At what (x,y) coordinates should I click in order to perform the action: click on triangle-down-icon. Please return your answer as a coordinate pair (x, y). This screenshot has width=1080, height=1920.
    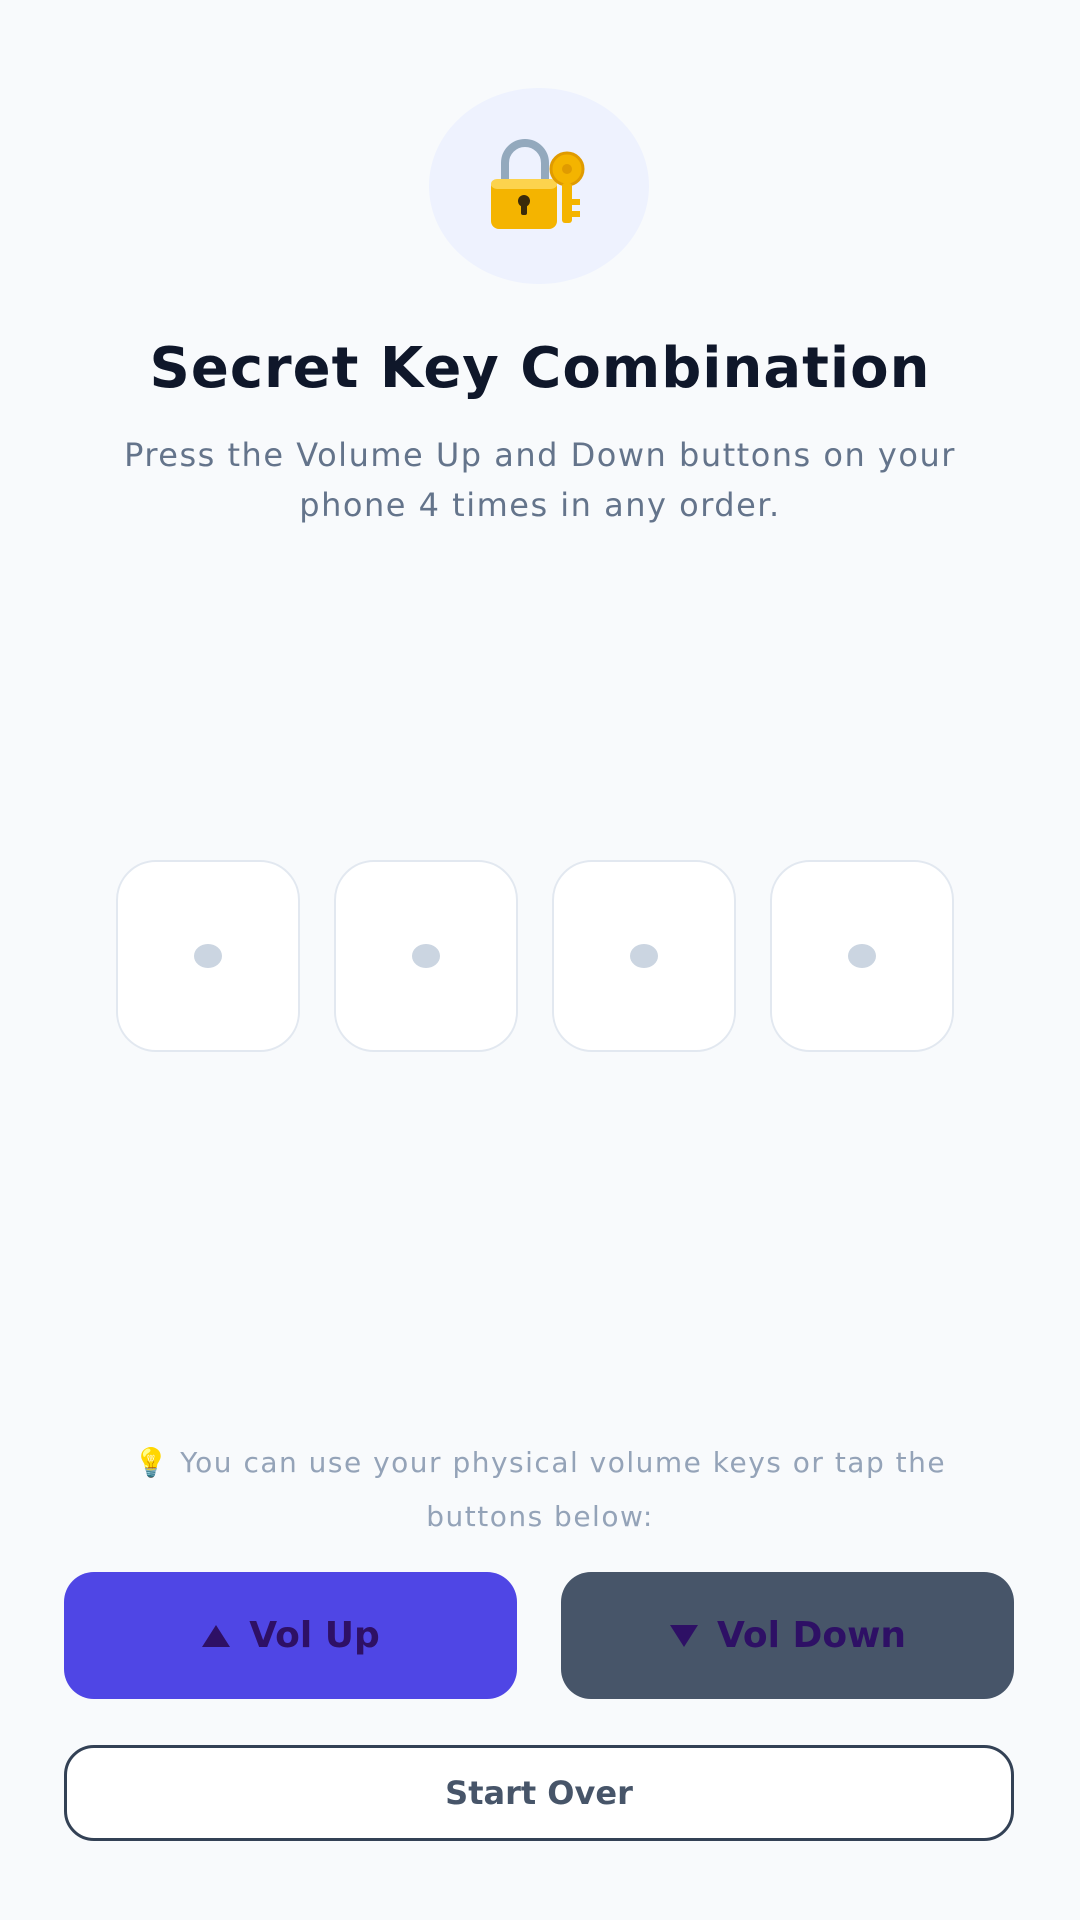
    Looking at the image, I should click on (684, 1635).